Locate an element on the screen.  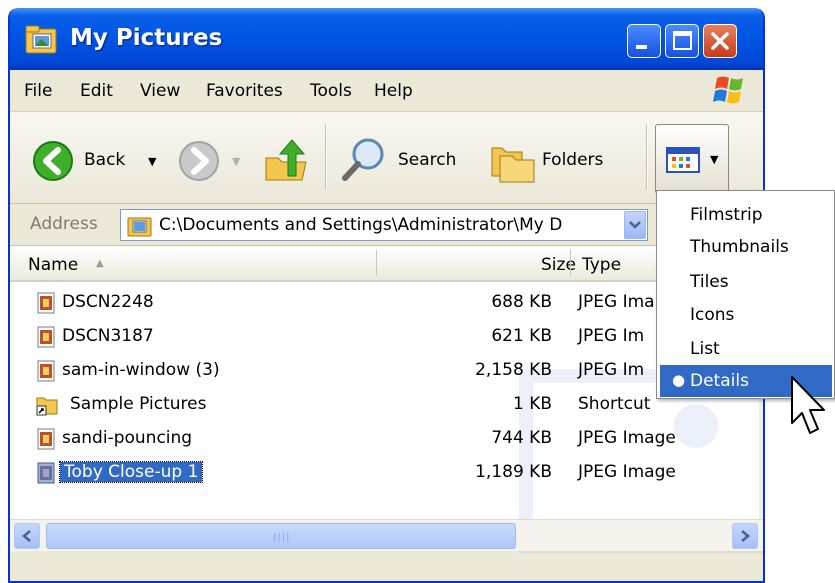
sort-ascending-icon: ▲ is located at coordinates (100, 263).